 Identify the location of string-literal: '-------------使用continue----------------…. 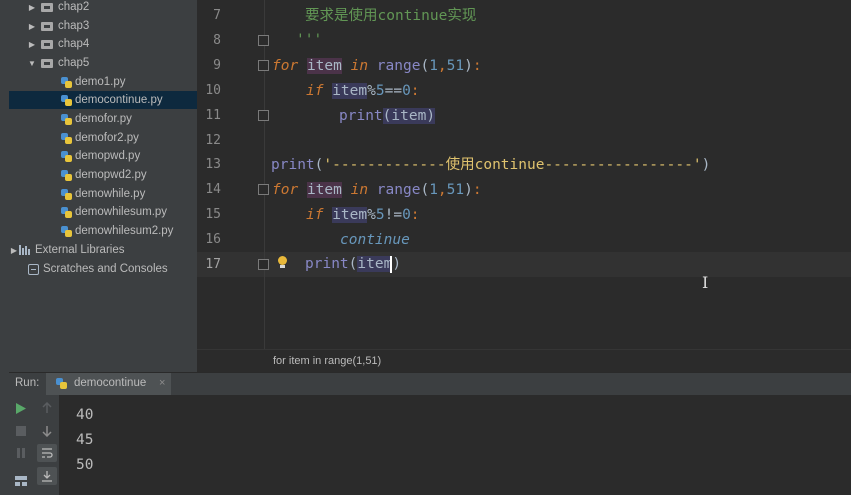
(512, 165).